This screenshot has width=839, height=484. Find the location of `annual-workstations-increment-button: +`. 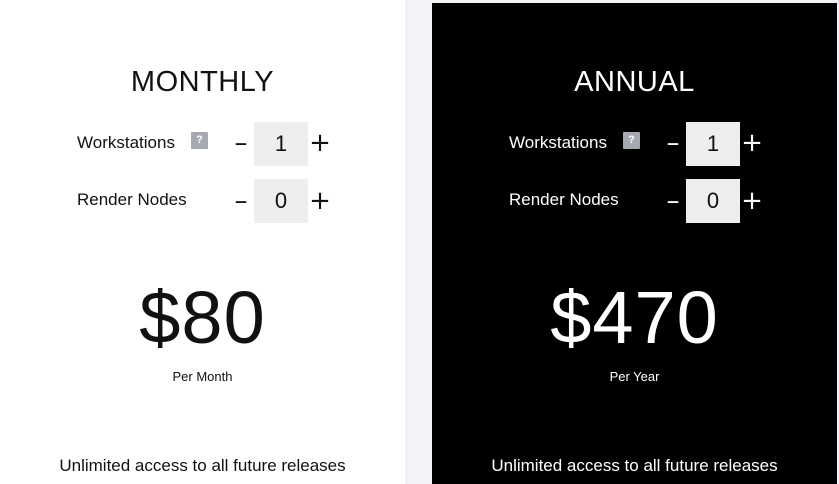

annual-workstations-increment-button: + is located at coordinates (752, 143).